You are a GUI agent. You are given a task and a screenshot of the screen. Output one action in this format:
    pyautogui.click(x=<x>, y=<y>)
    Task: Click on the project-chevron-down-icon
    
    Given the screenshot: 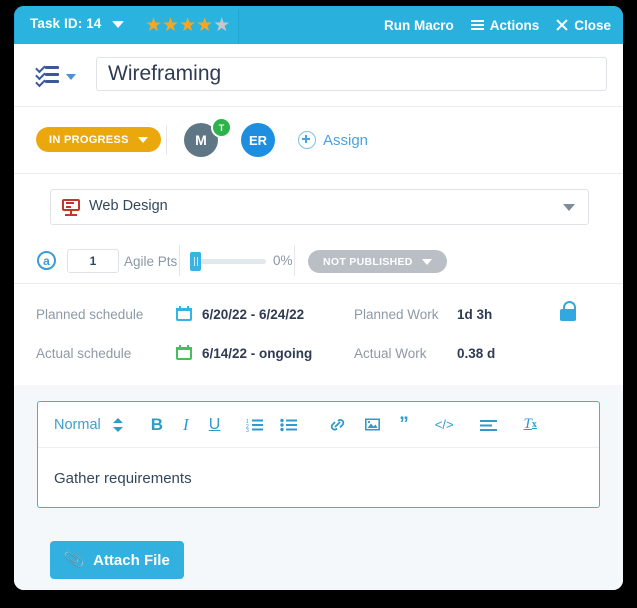 What is the action you would take?
    pyautogui.click(x=569, y=207)
    